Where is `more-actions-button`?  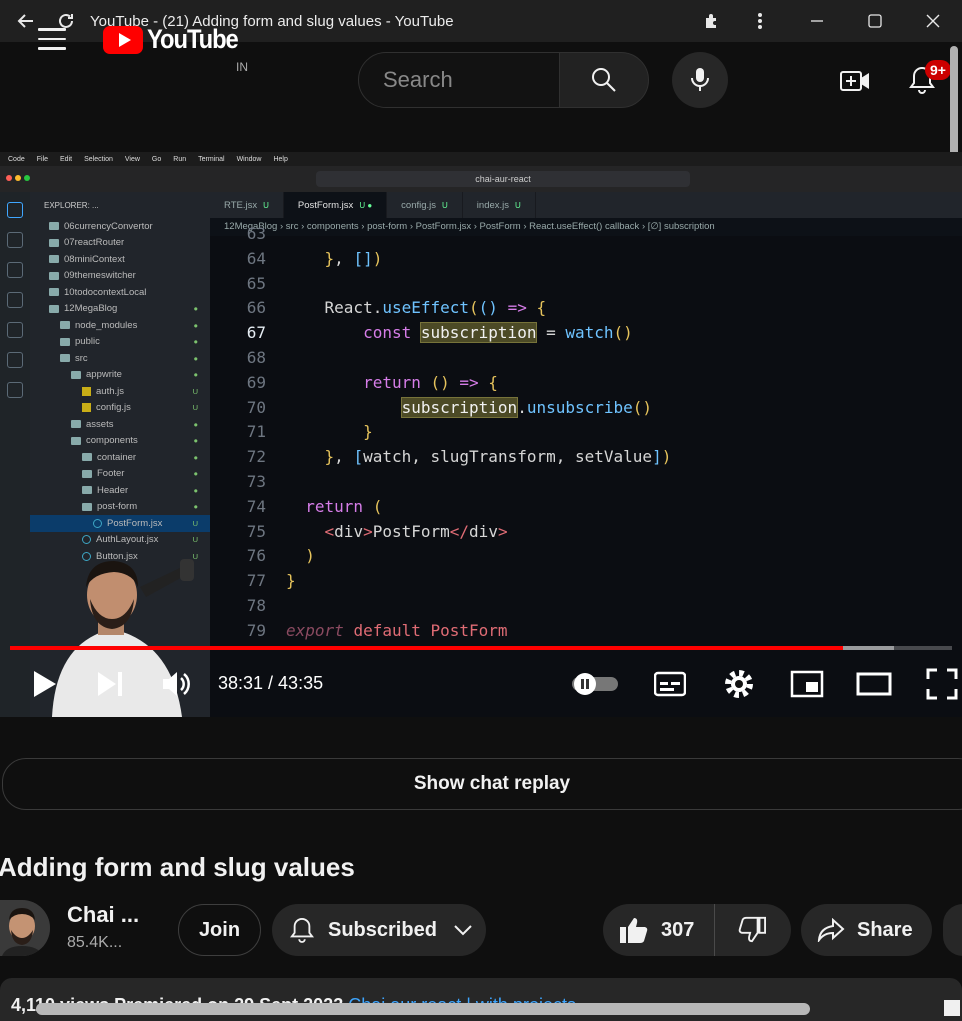 more-actions-button is located at coordinates (952, 930).